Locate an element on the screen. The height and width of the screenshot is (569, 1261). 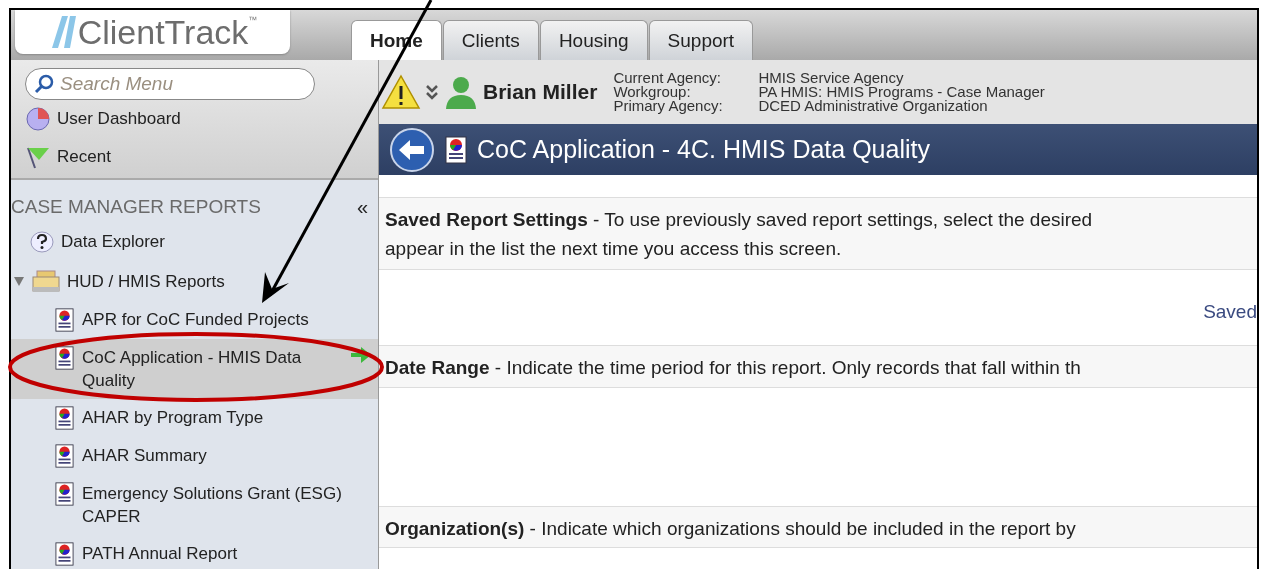
dashboard-icon is located at coordinates (38, 119).